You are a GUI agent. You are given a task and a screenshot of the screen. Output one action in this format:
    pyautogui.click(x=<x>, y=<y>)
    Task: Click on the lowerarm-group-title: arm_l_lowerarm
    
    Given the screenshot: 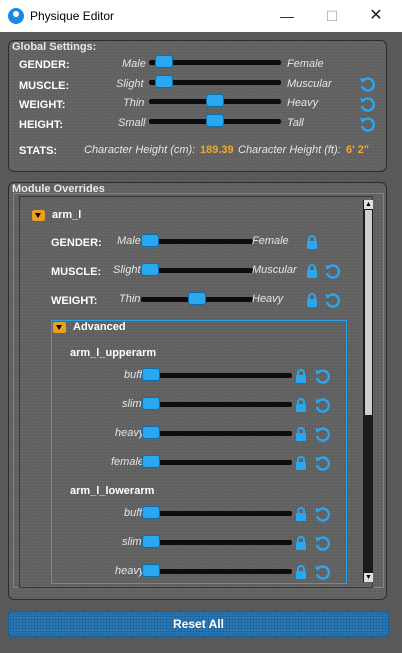 What is the action you would take?
    pyautogui.click(x=112, y=491)
    